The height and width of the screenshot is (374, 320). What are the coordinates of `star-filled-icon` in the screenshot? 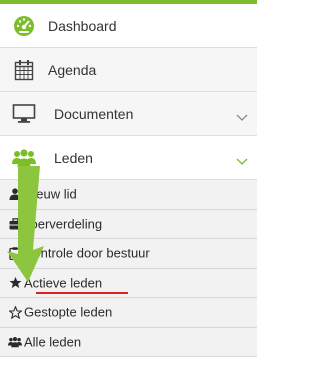 It's located at (15, 283).